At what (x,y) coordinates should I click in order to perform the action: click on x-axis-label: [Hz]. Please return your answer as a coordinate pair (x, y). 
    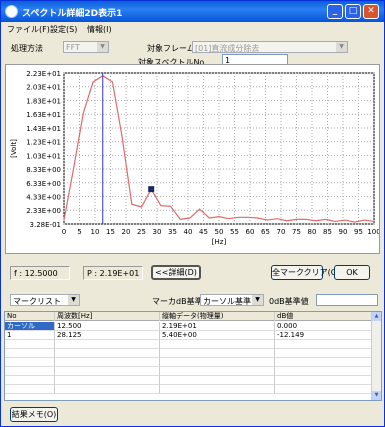
    Looking at the image, I should click on (219, 242).